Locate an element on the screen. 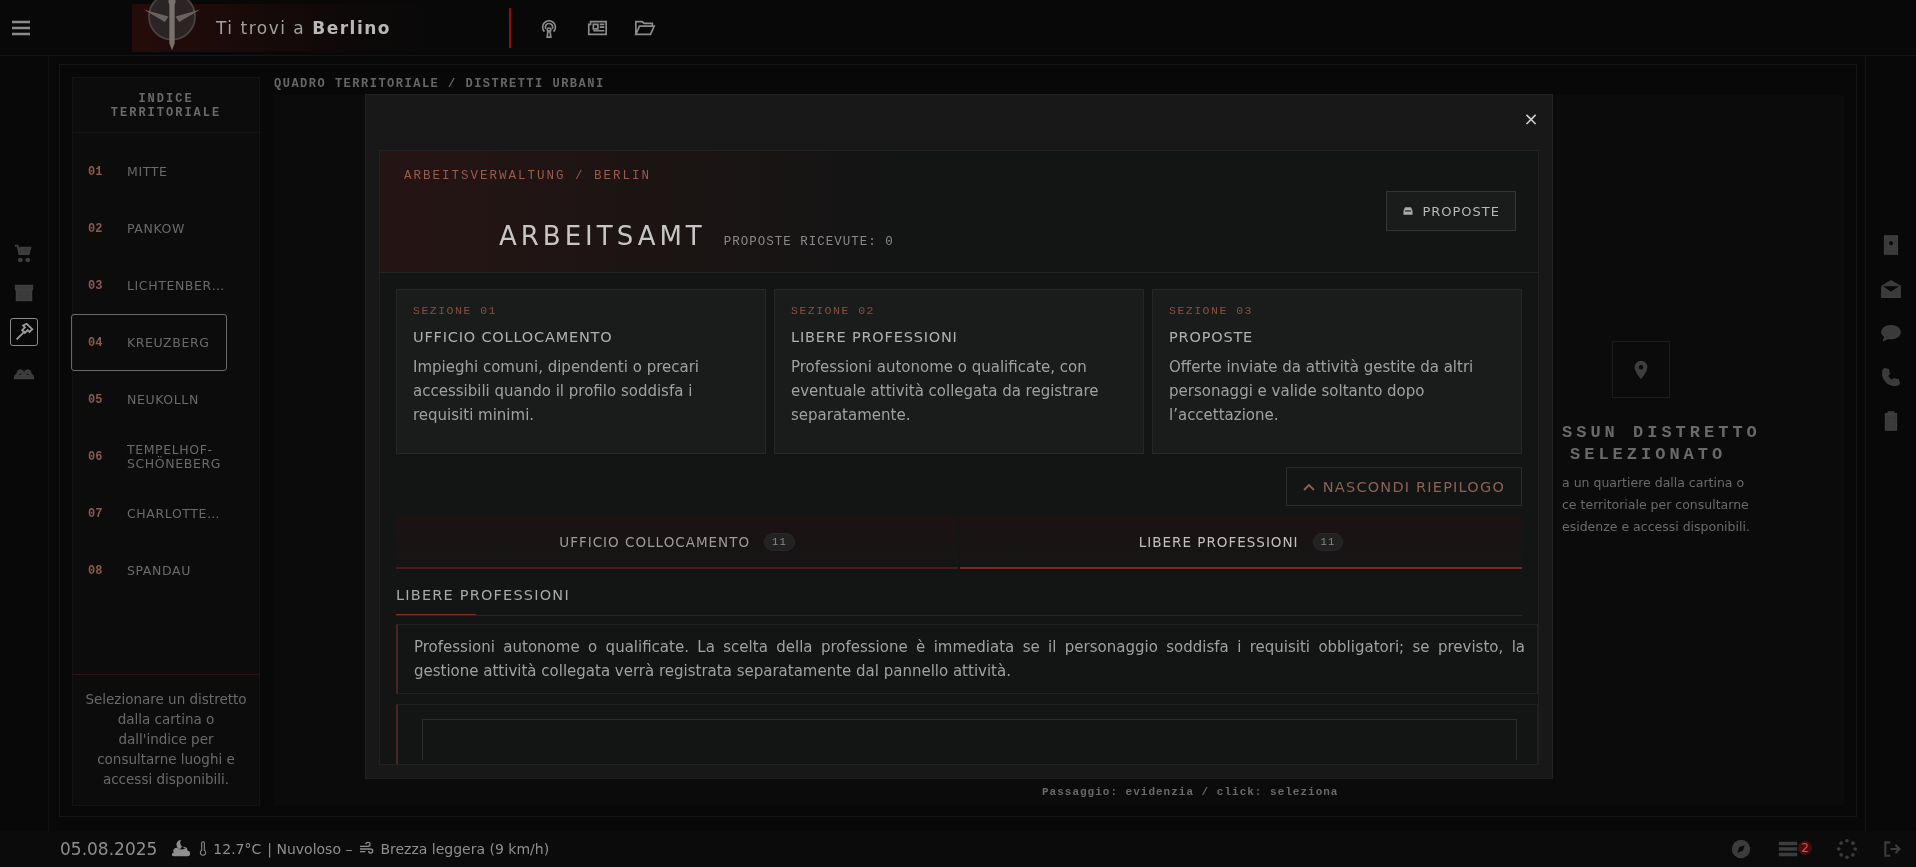 Image resolution: width=1916 pixels, height=867 pixels. empty-state-text: ce territoriale per consultarne is located at coordinates (1656, 505).